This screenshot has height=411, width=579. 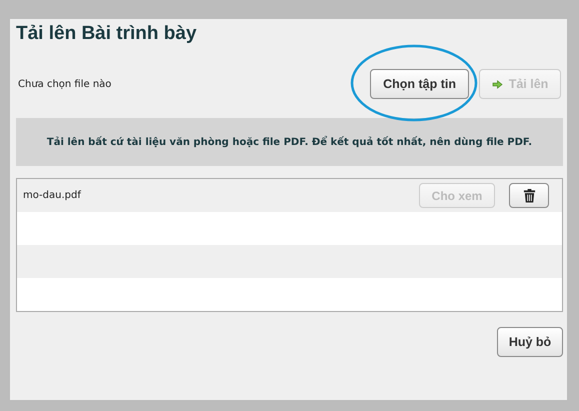 What do you see at coordinates (52, 195) in the screenshot?
I see `file-name: mo-dau.pdf` at bounding box center [52, 195].